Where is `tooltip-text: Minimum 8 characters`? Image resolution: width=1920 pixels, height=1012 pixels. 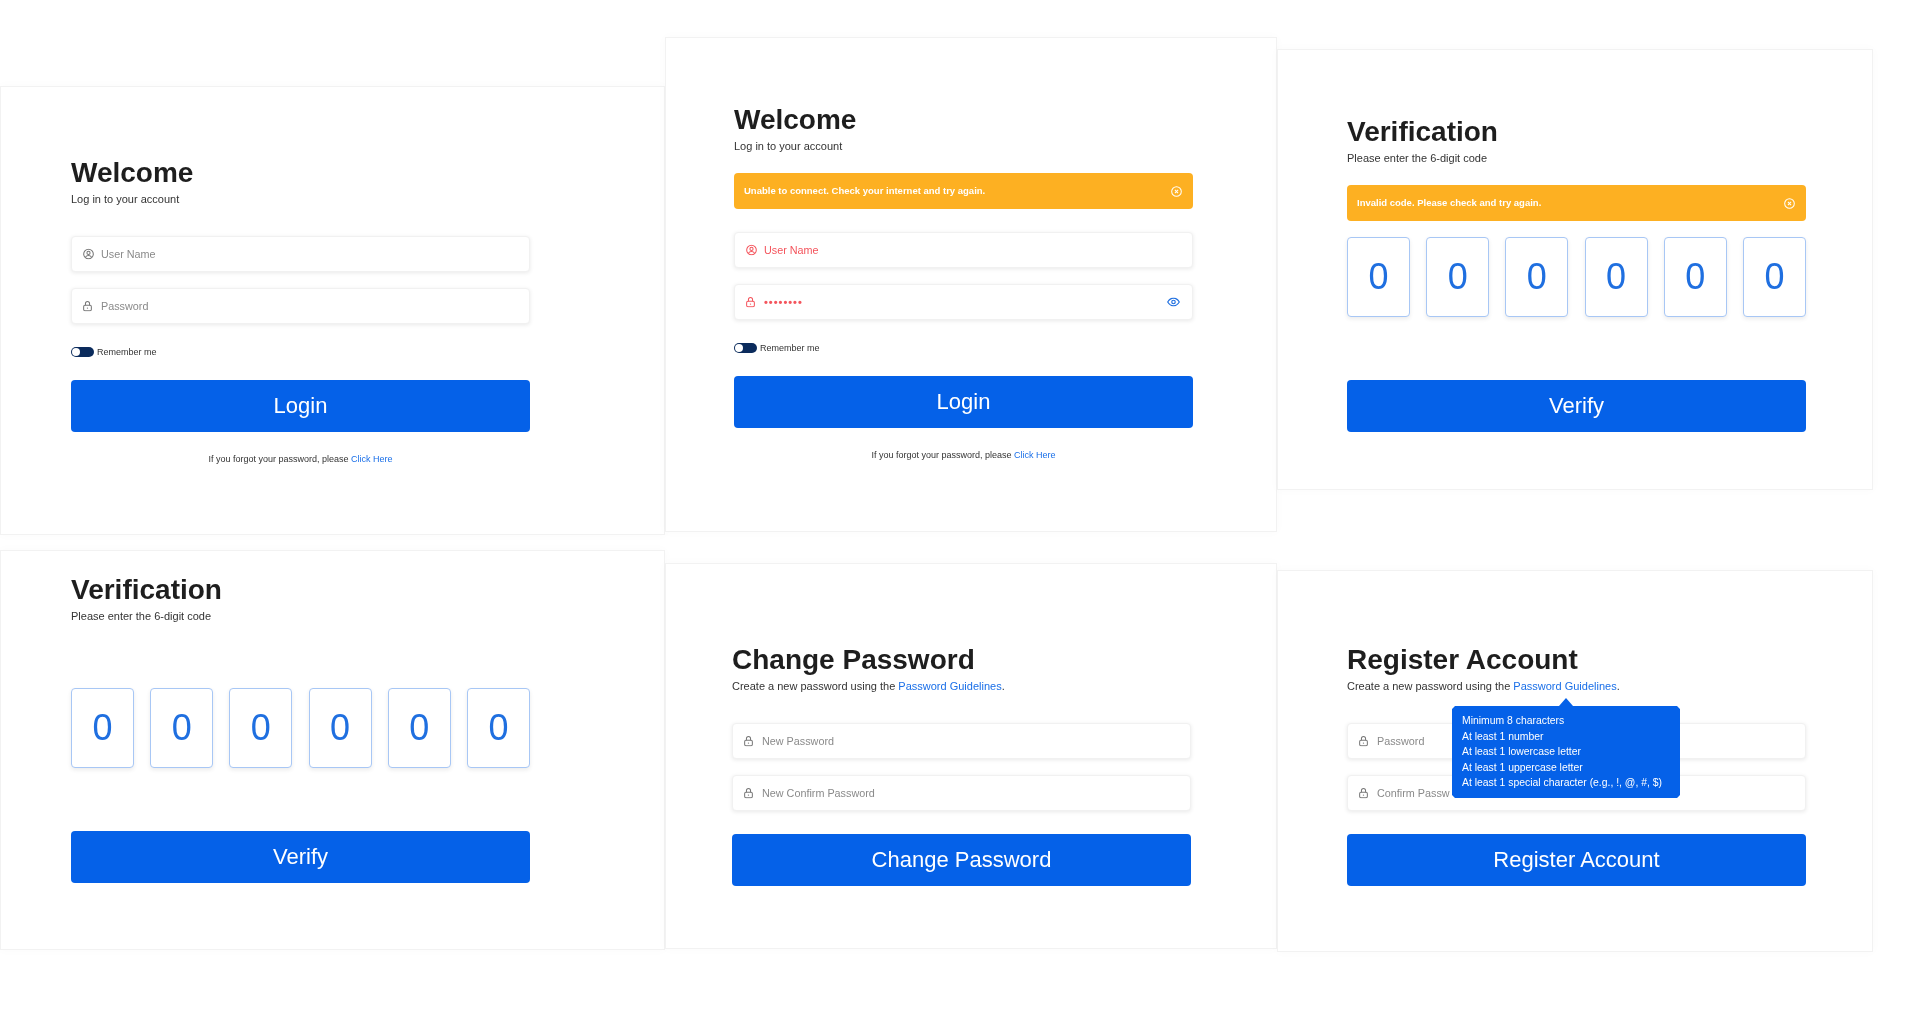
tooltip-text: Minimum 8 characters is located at coordinates (1513, 721).